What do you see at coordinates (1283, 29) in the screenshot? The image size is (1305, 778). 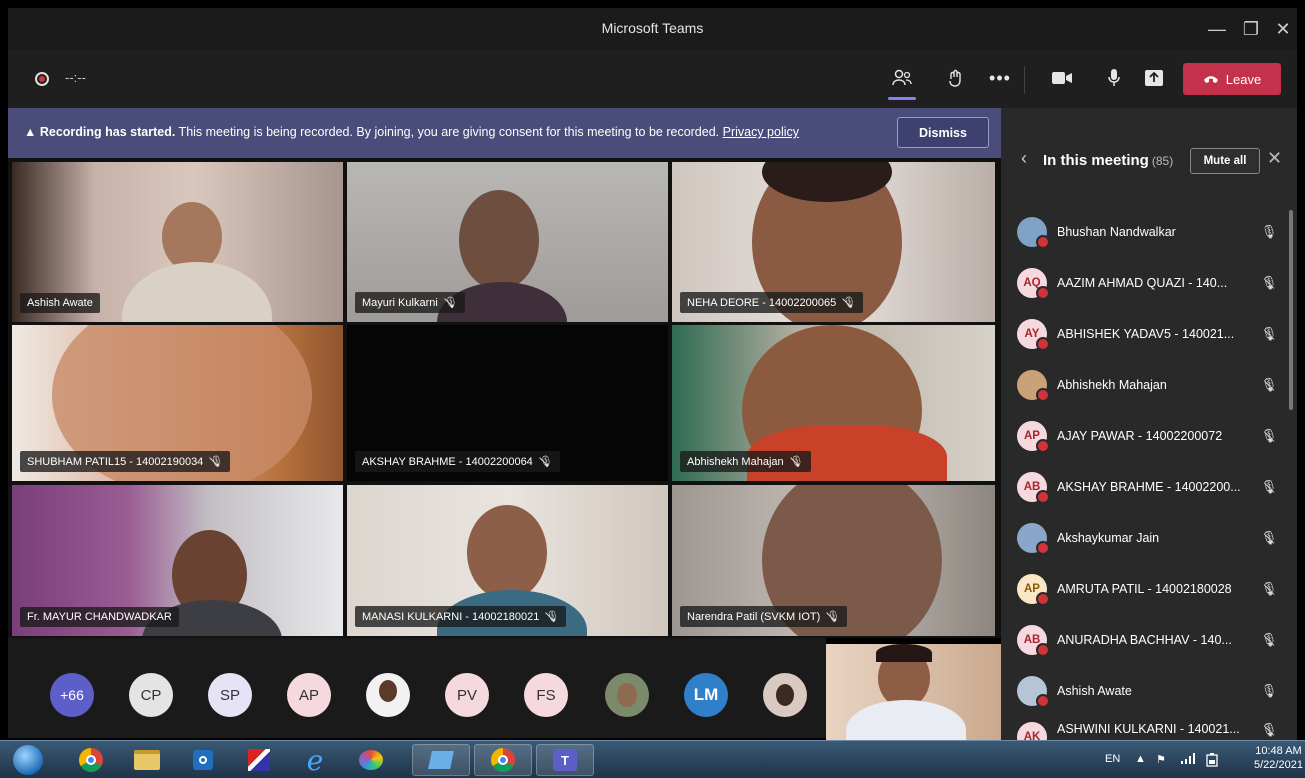 I see `close-window-button: ✕` at bounding box center [1283, 29].